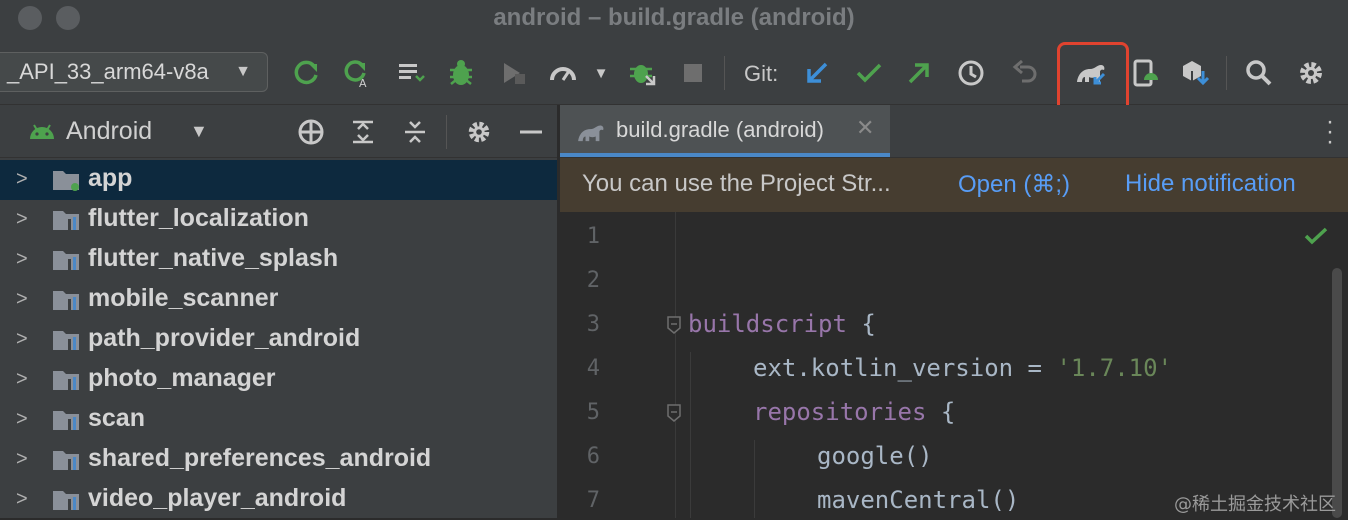 Image resolution: width=1348 pixels, height=520 pixels. What do you see at coordinates (869, 73) in the screenshot?
I see `git-commit-icon` at bounding box center [869, 73].